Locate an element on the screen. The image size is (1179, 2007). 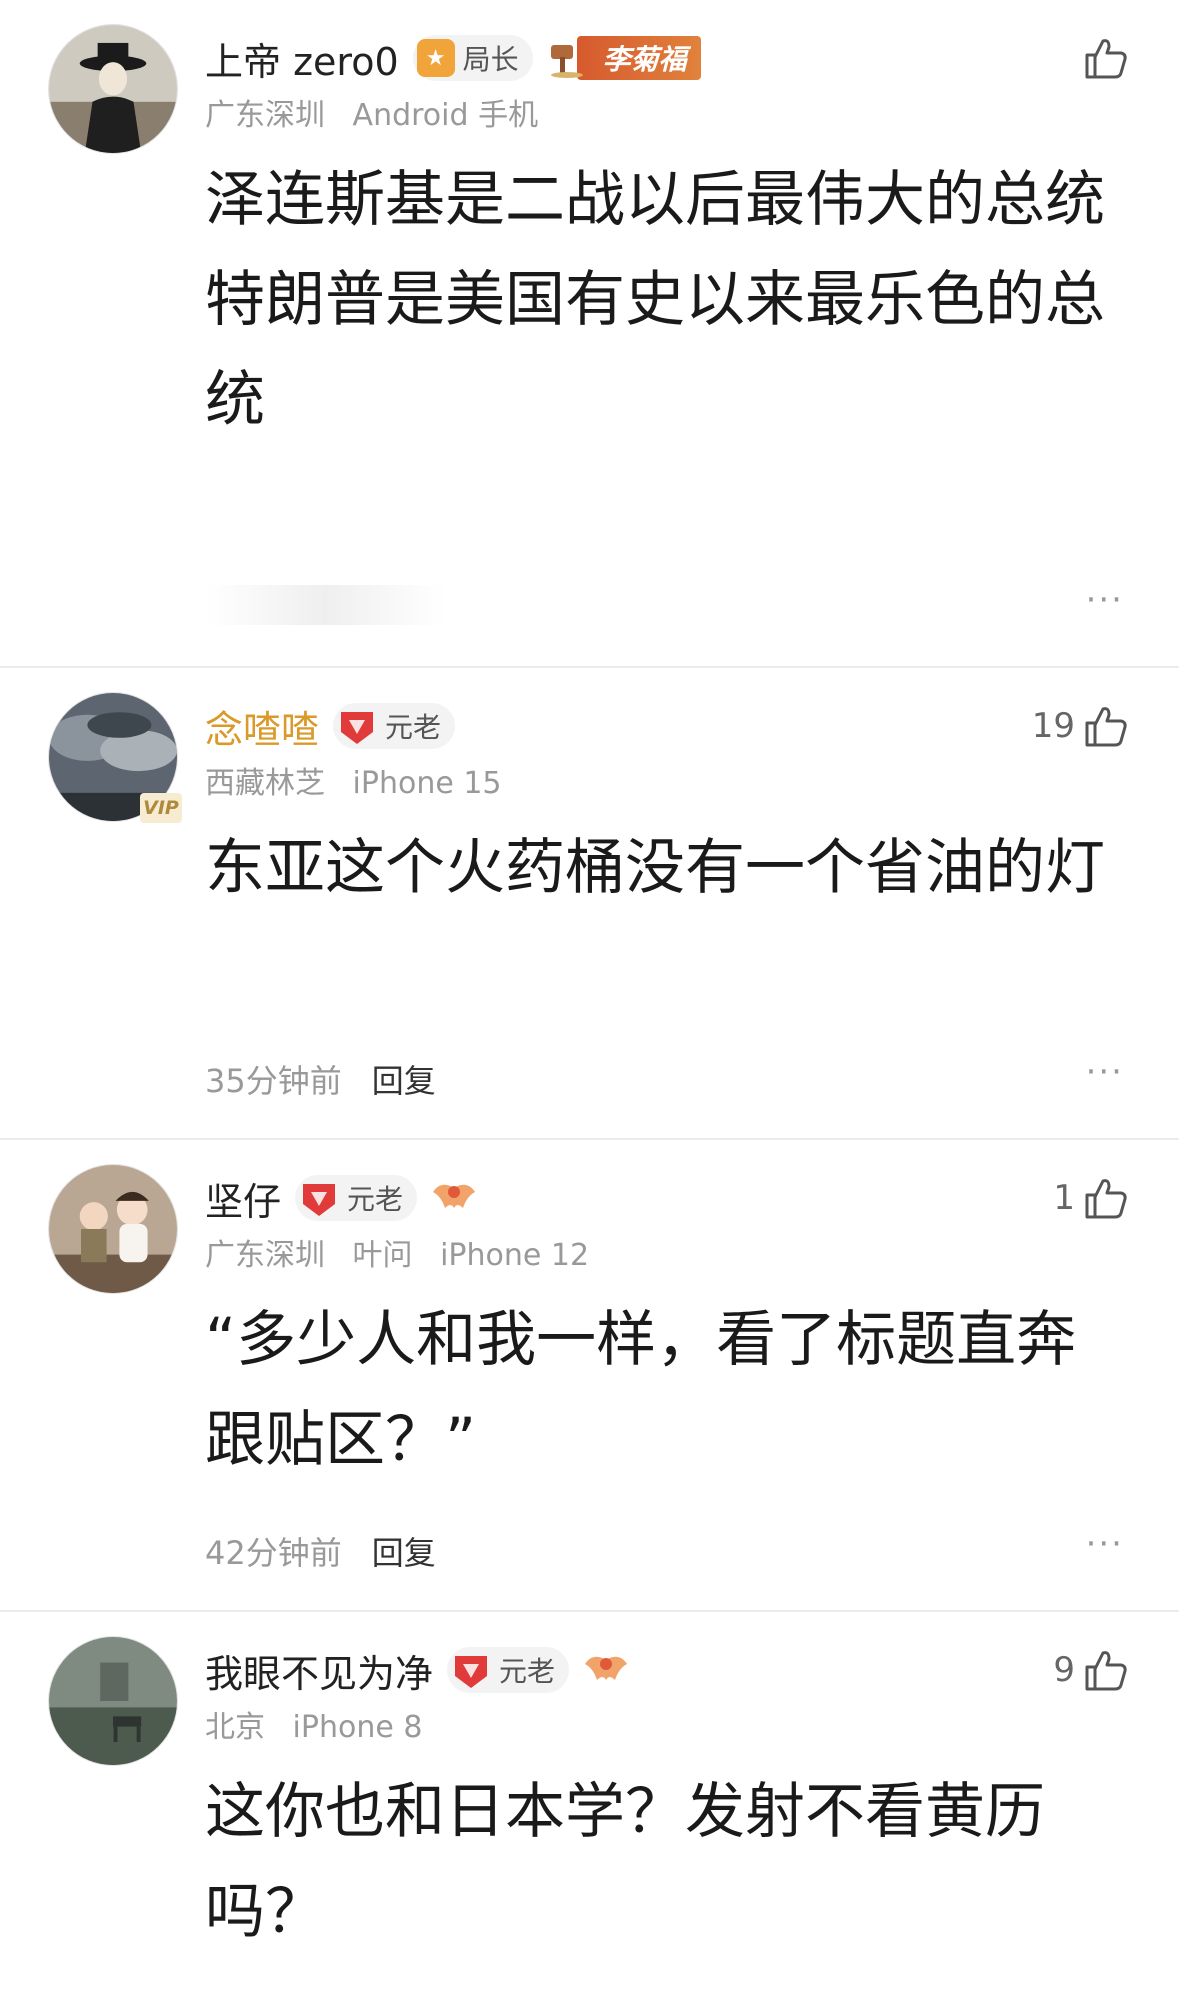
comment-body: 东亚这个火药桶没有一个省油的灯 is located at coordinates (660, 868).